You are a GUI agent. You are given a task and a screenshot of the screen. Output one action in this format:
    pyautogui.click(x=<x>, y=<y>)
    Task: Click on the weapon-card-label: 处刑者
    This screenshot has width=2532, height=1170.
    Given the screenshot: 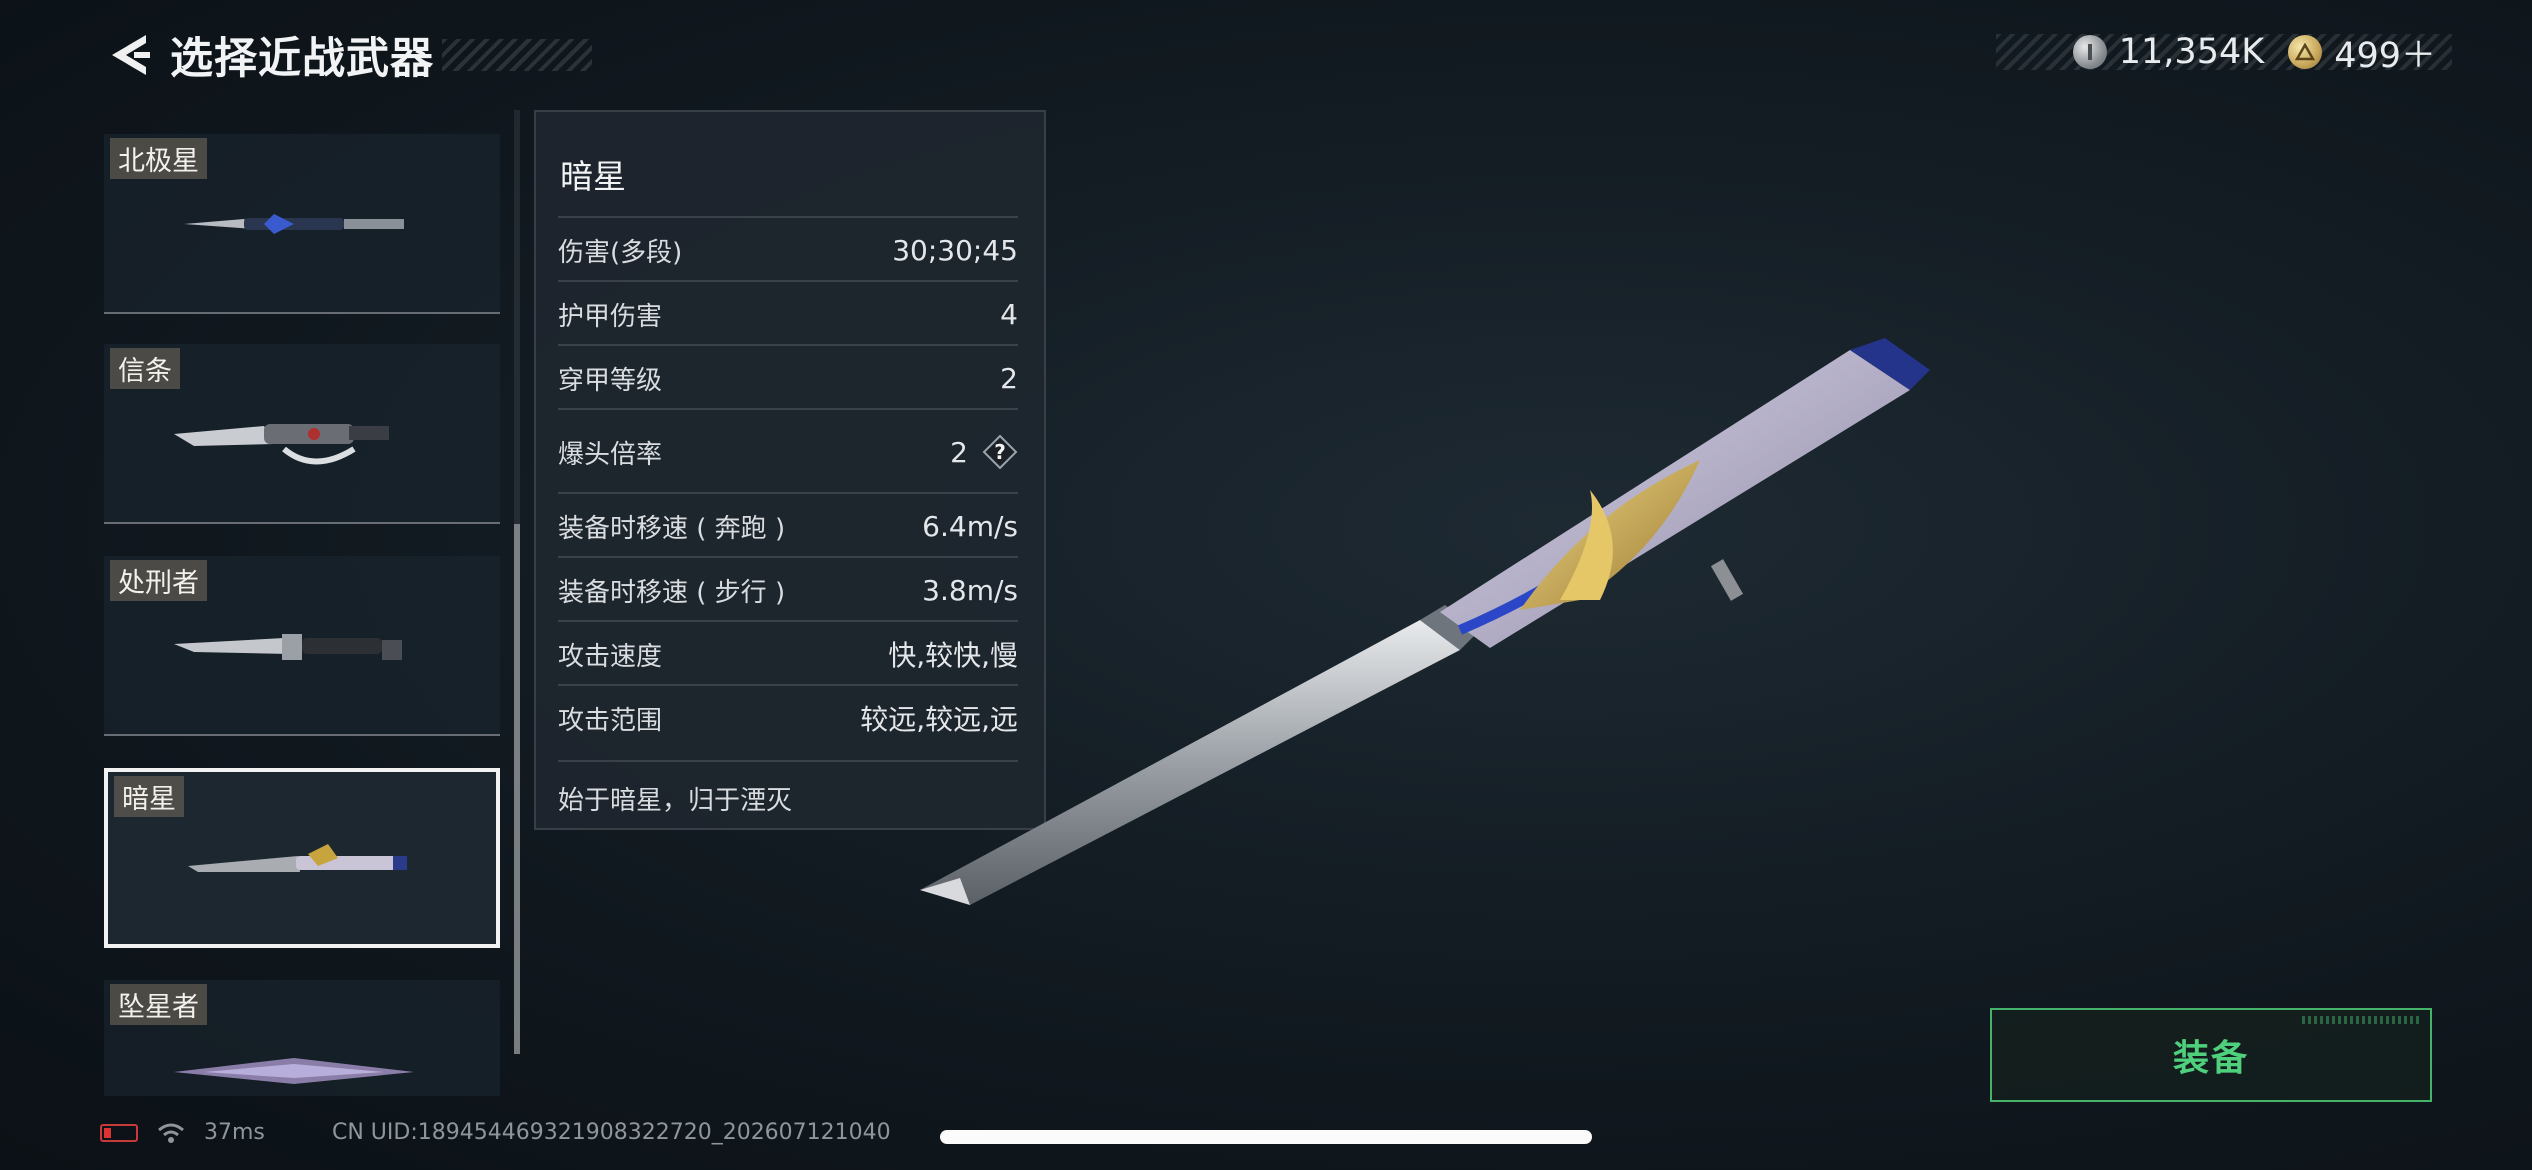 What is the action you would take?
    pyautogui.click(x=158, y=580)
    